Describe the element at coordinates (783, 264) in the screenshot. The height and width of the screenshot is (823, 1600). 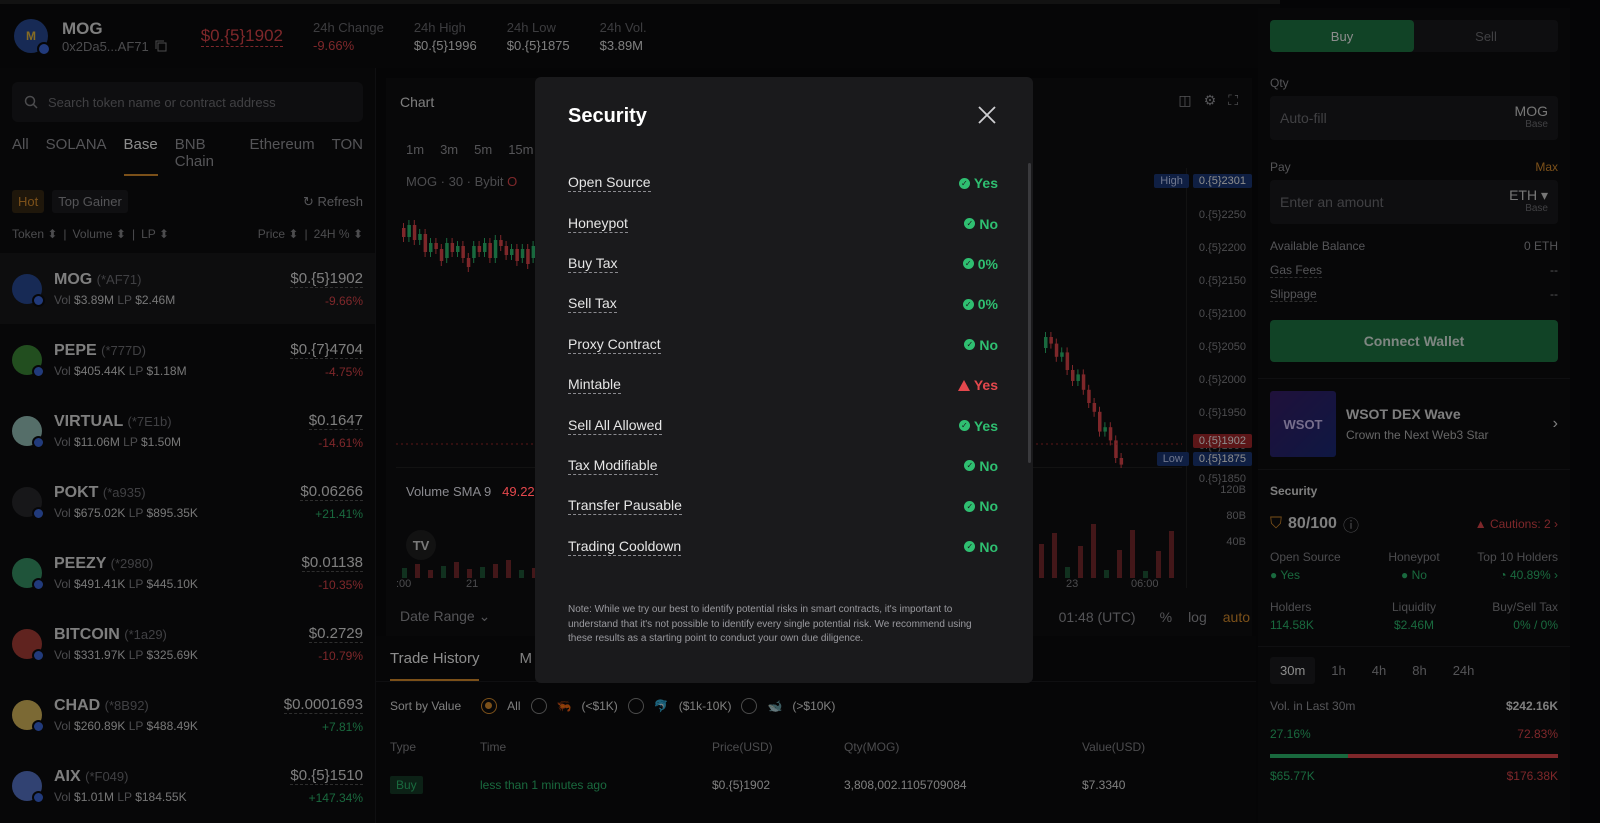
I see `security-item: Buy Tax ✓ 0%` at that location.